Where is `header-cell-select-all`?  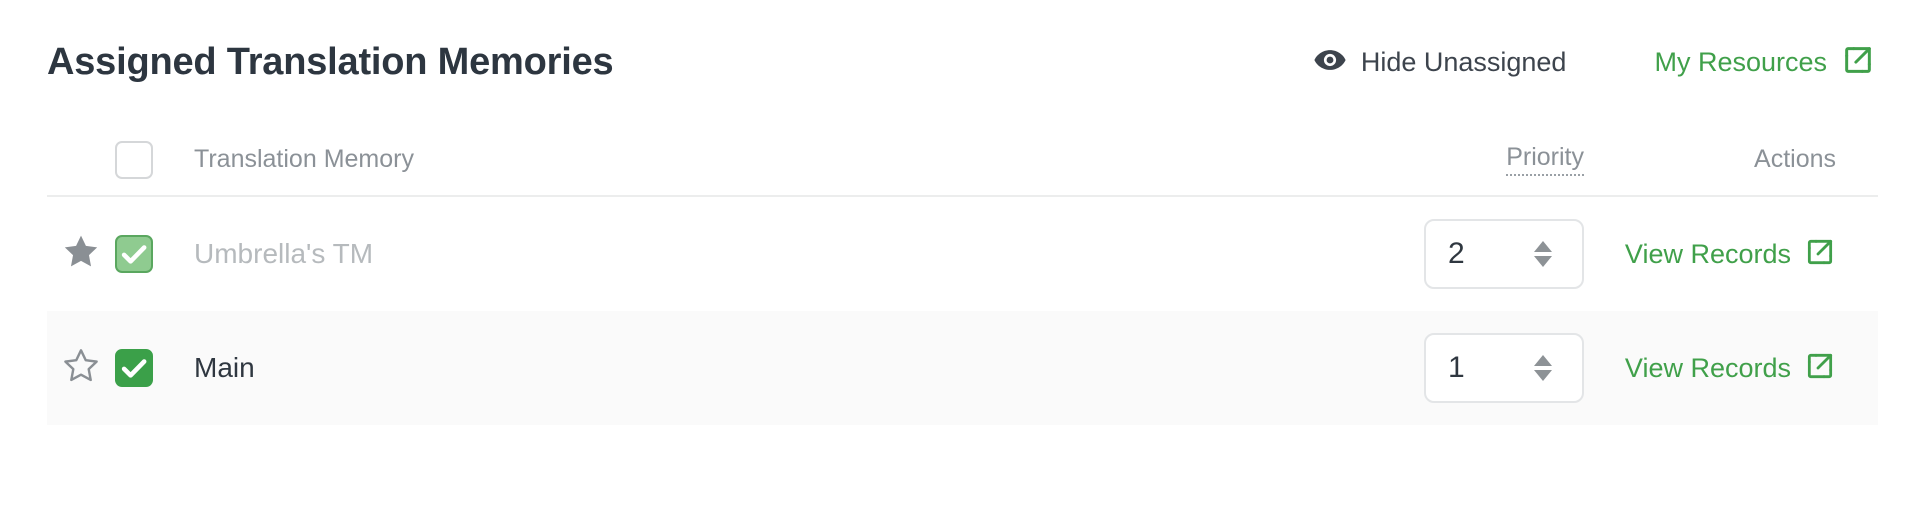
header-cell-select-all is located at coordinates (146, 159).